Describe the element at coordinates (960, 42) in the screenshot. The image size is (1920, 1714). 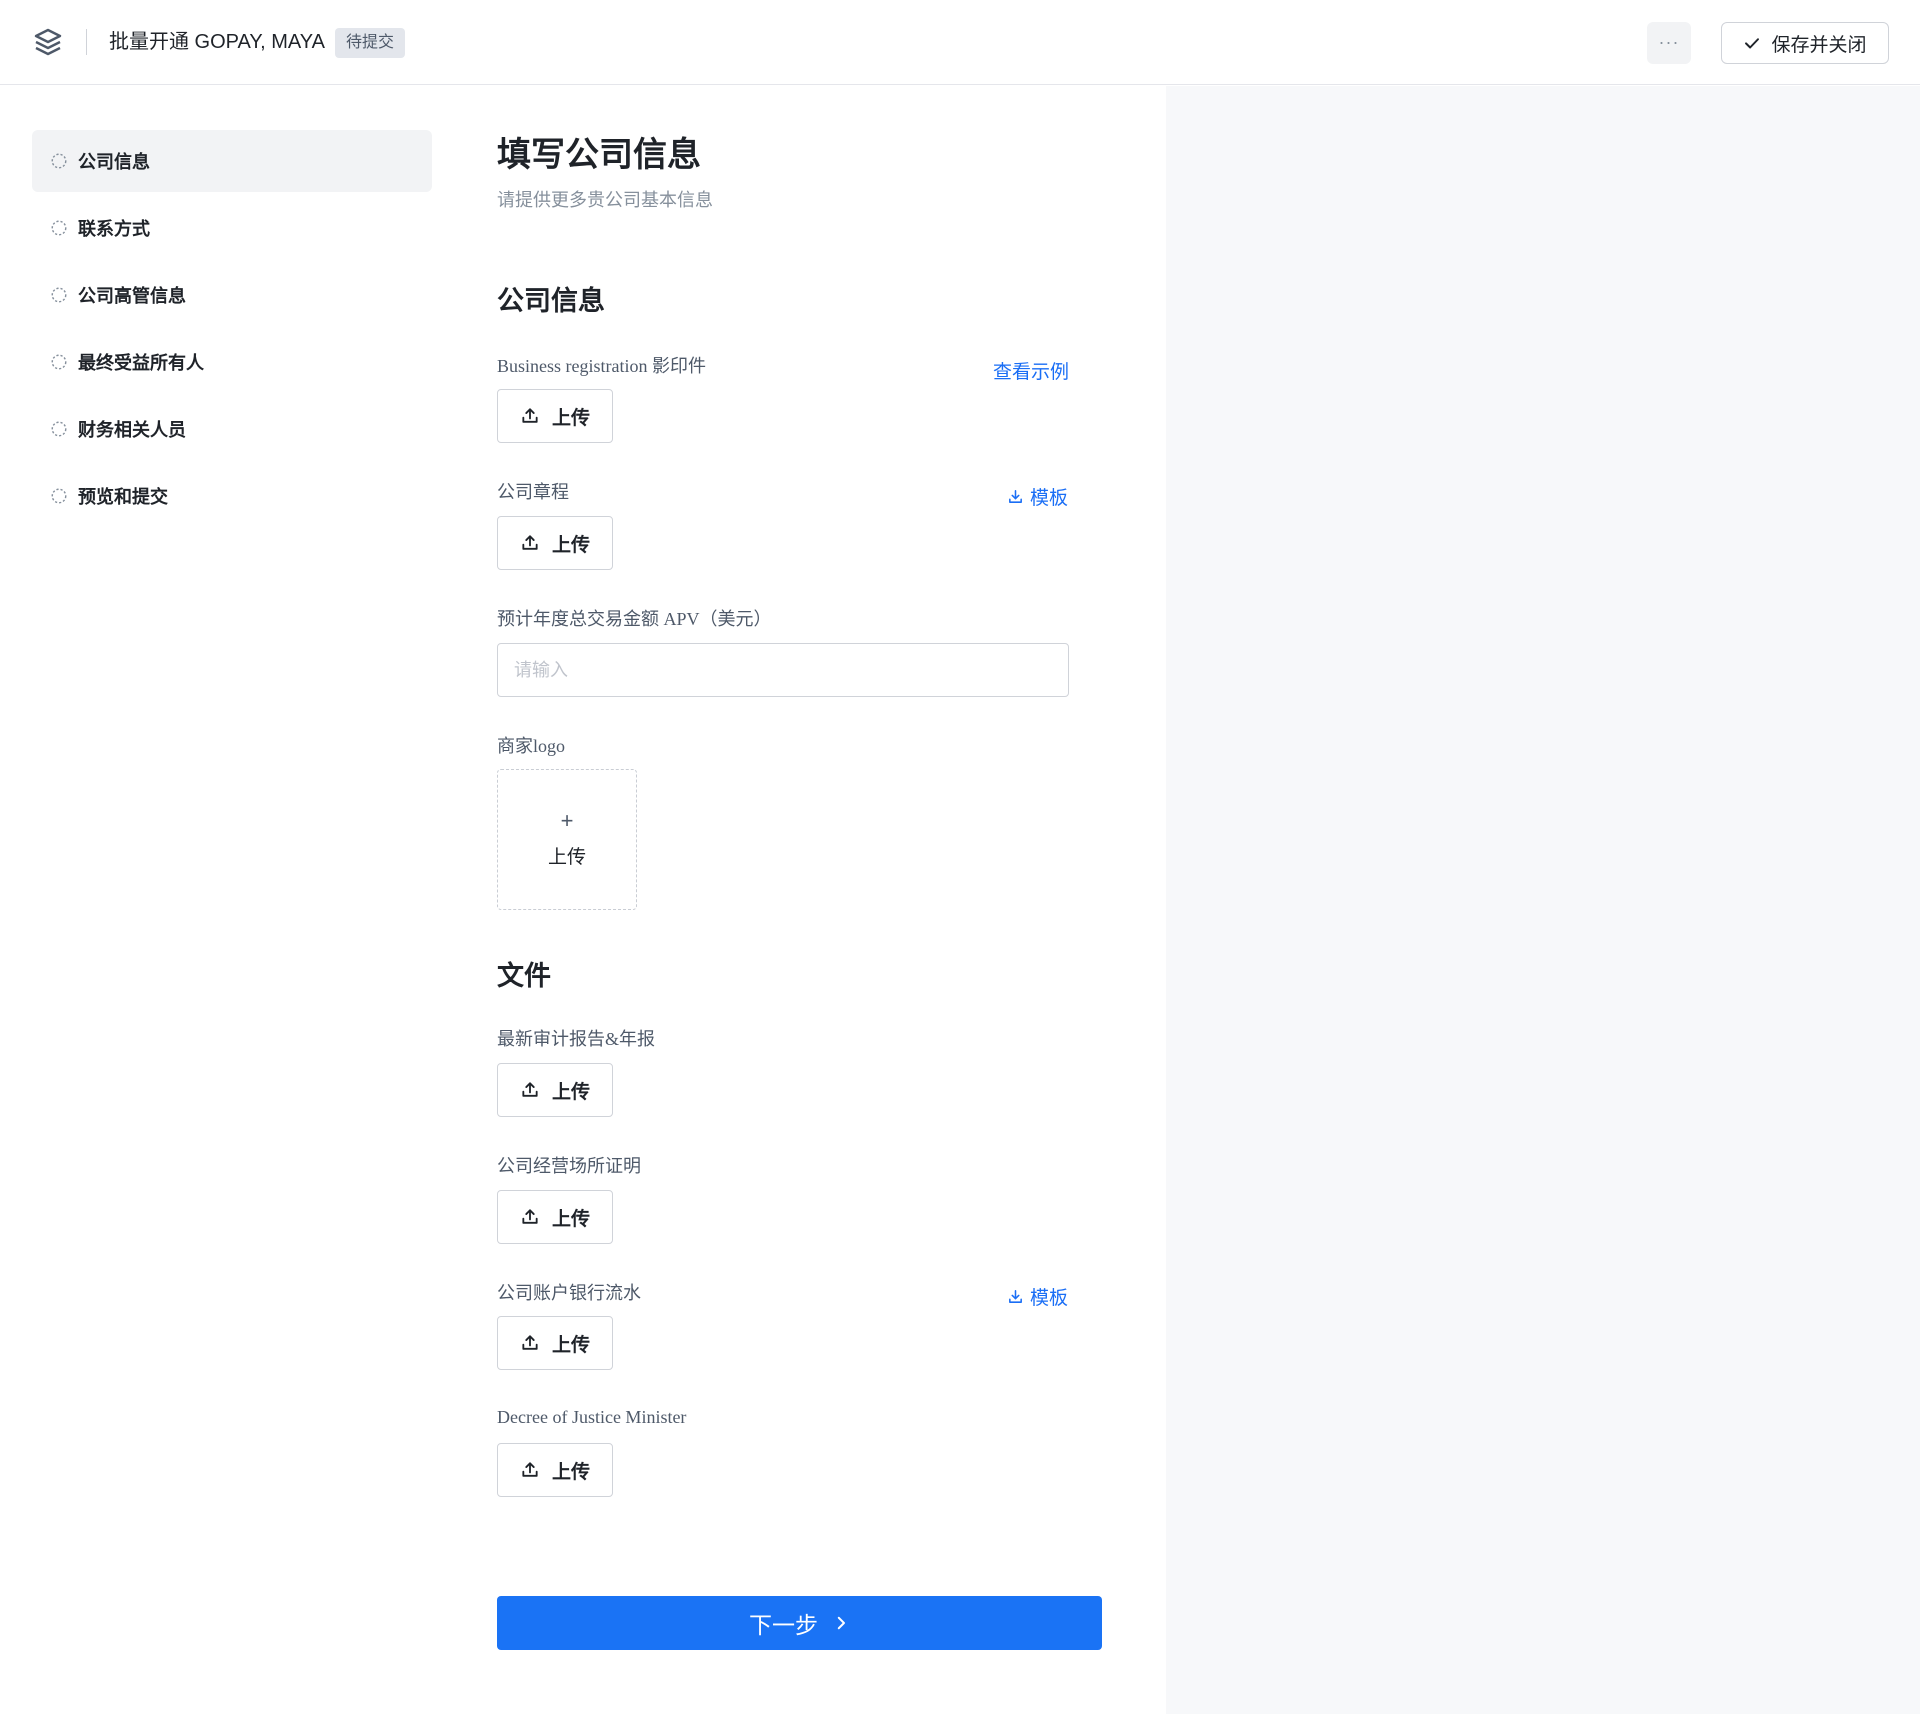
I see `top-bar: 批量开通 GOPAY, MAYA 待提交 ··· 保存并关闭` at that location.